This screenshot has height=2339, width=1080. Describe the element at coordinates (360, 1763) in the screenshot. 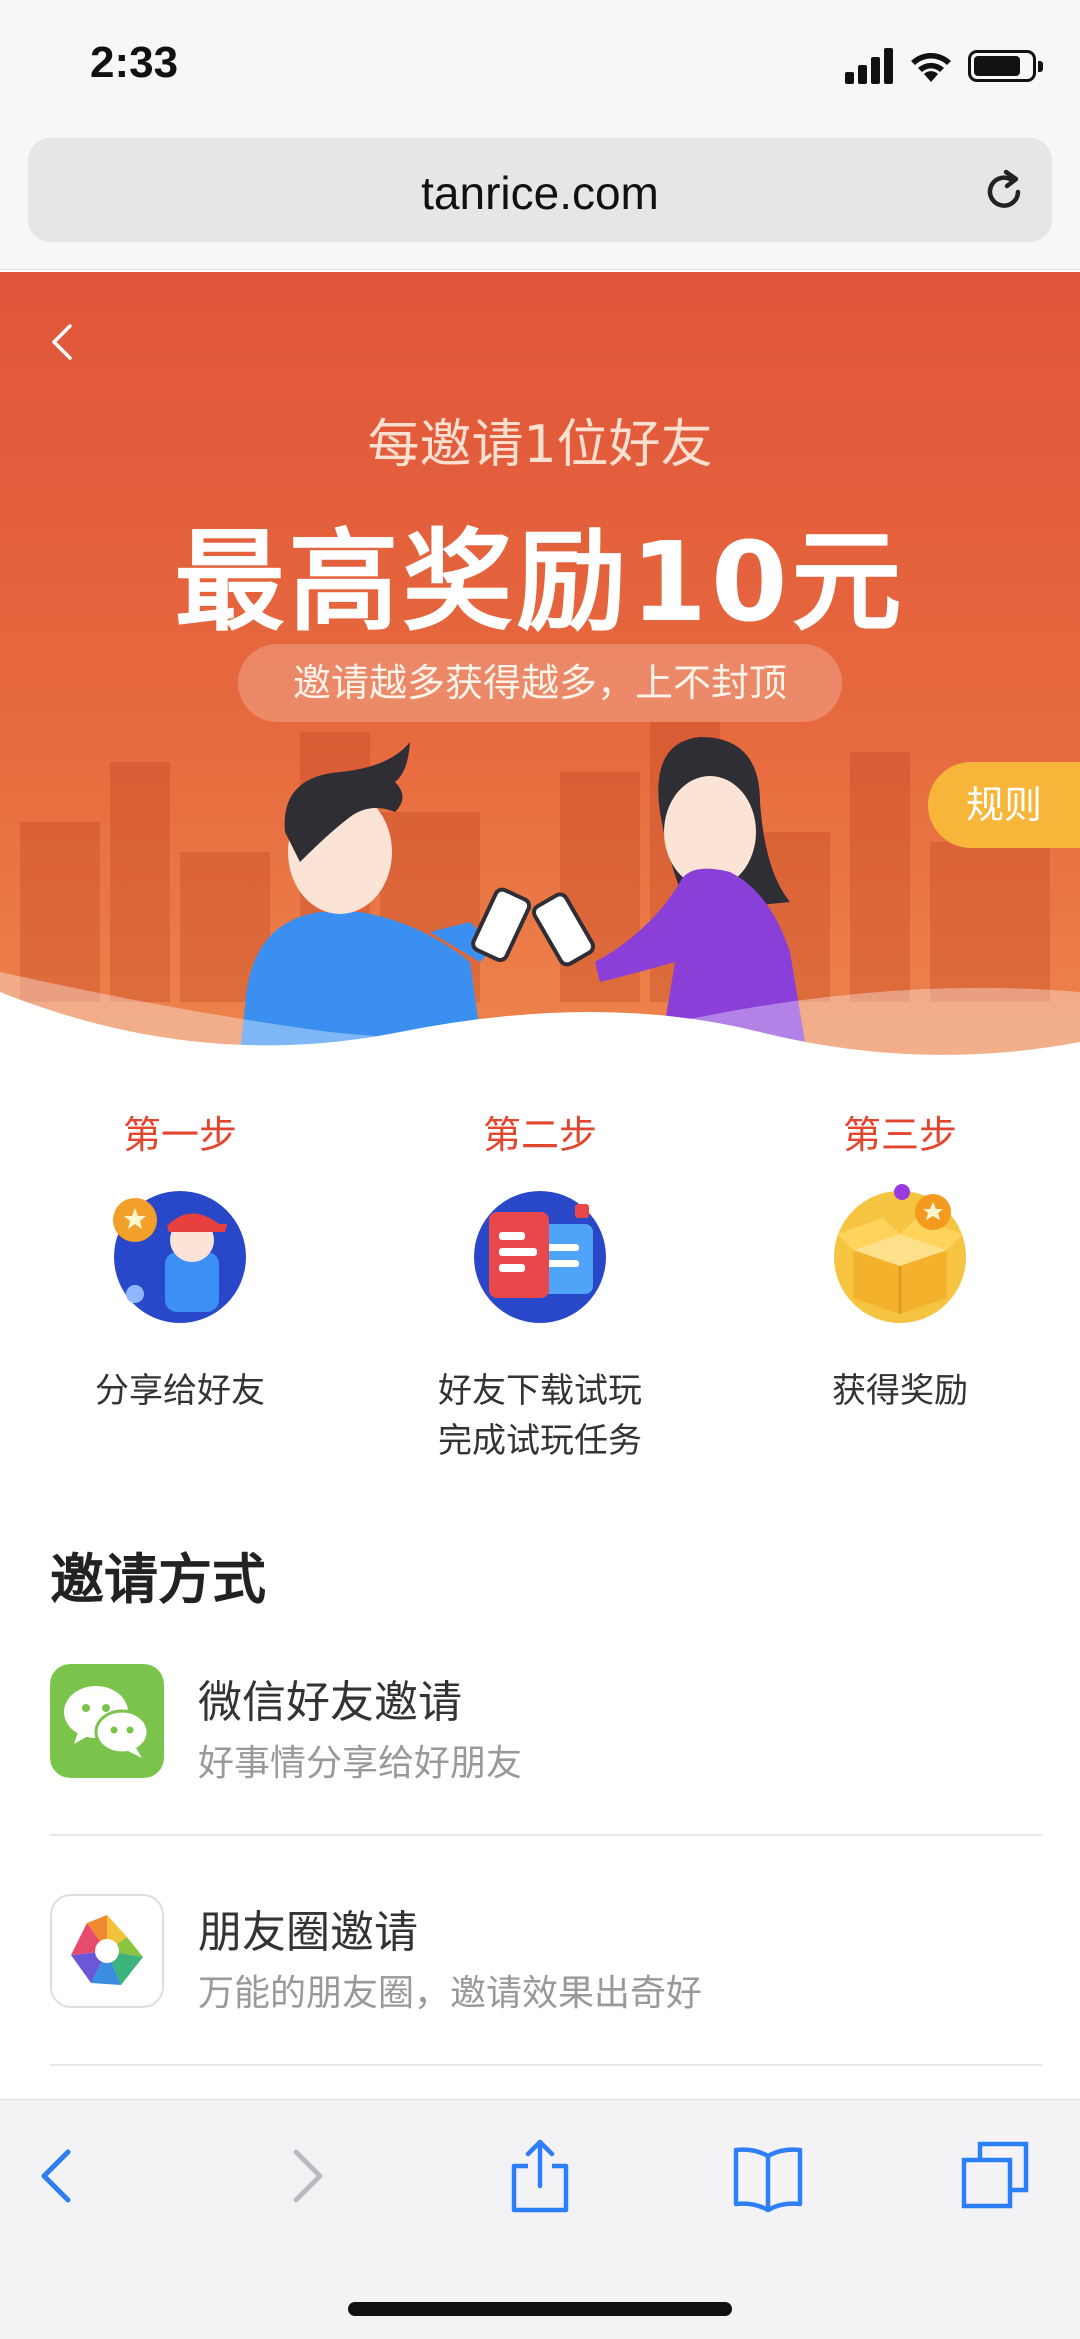

I see `method-desc: 好事情分享给好朋友` at that location.